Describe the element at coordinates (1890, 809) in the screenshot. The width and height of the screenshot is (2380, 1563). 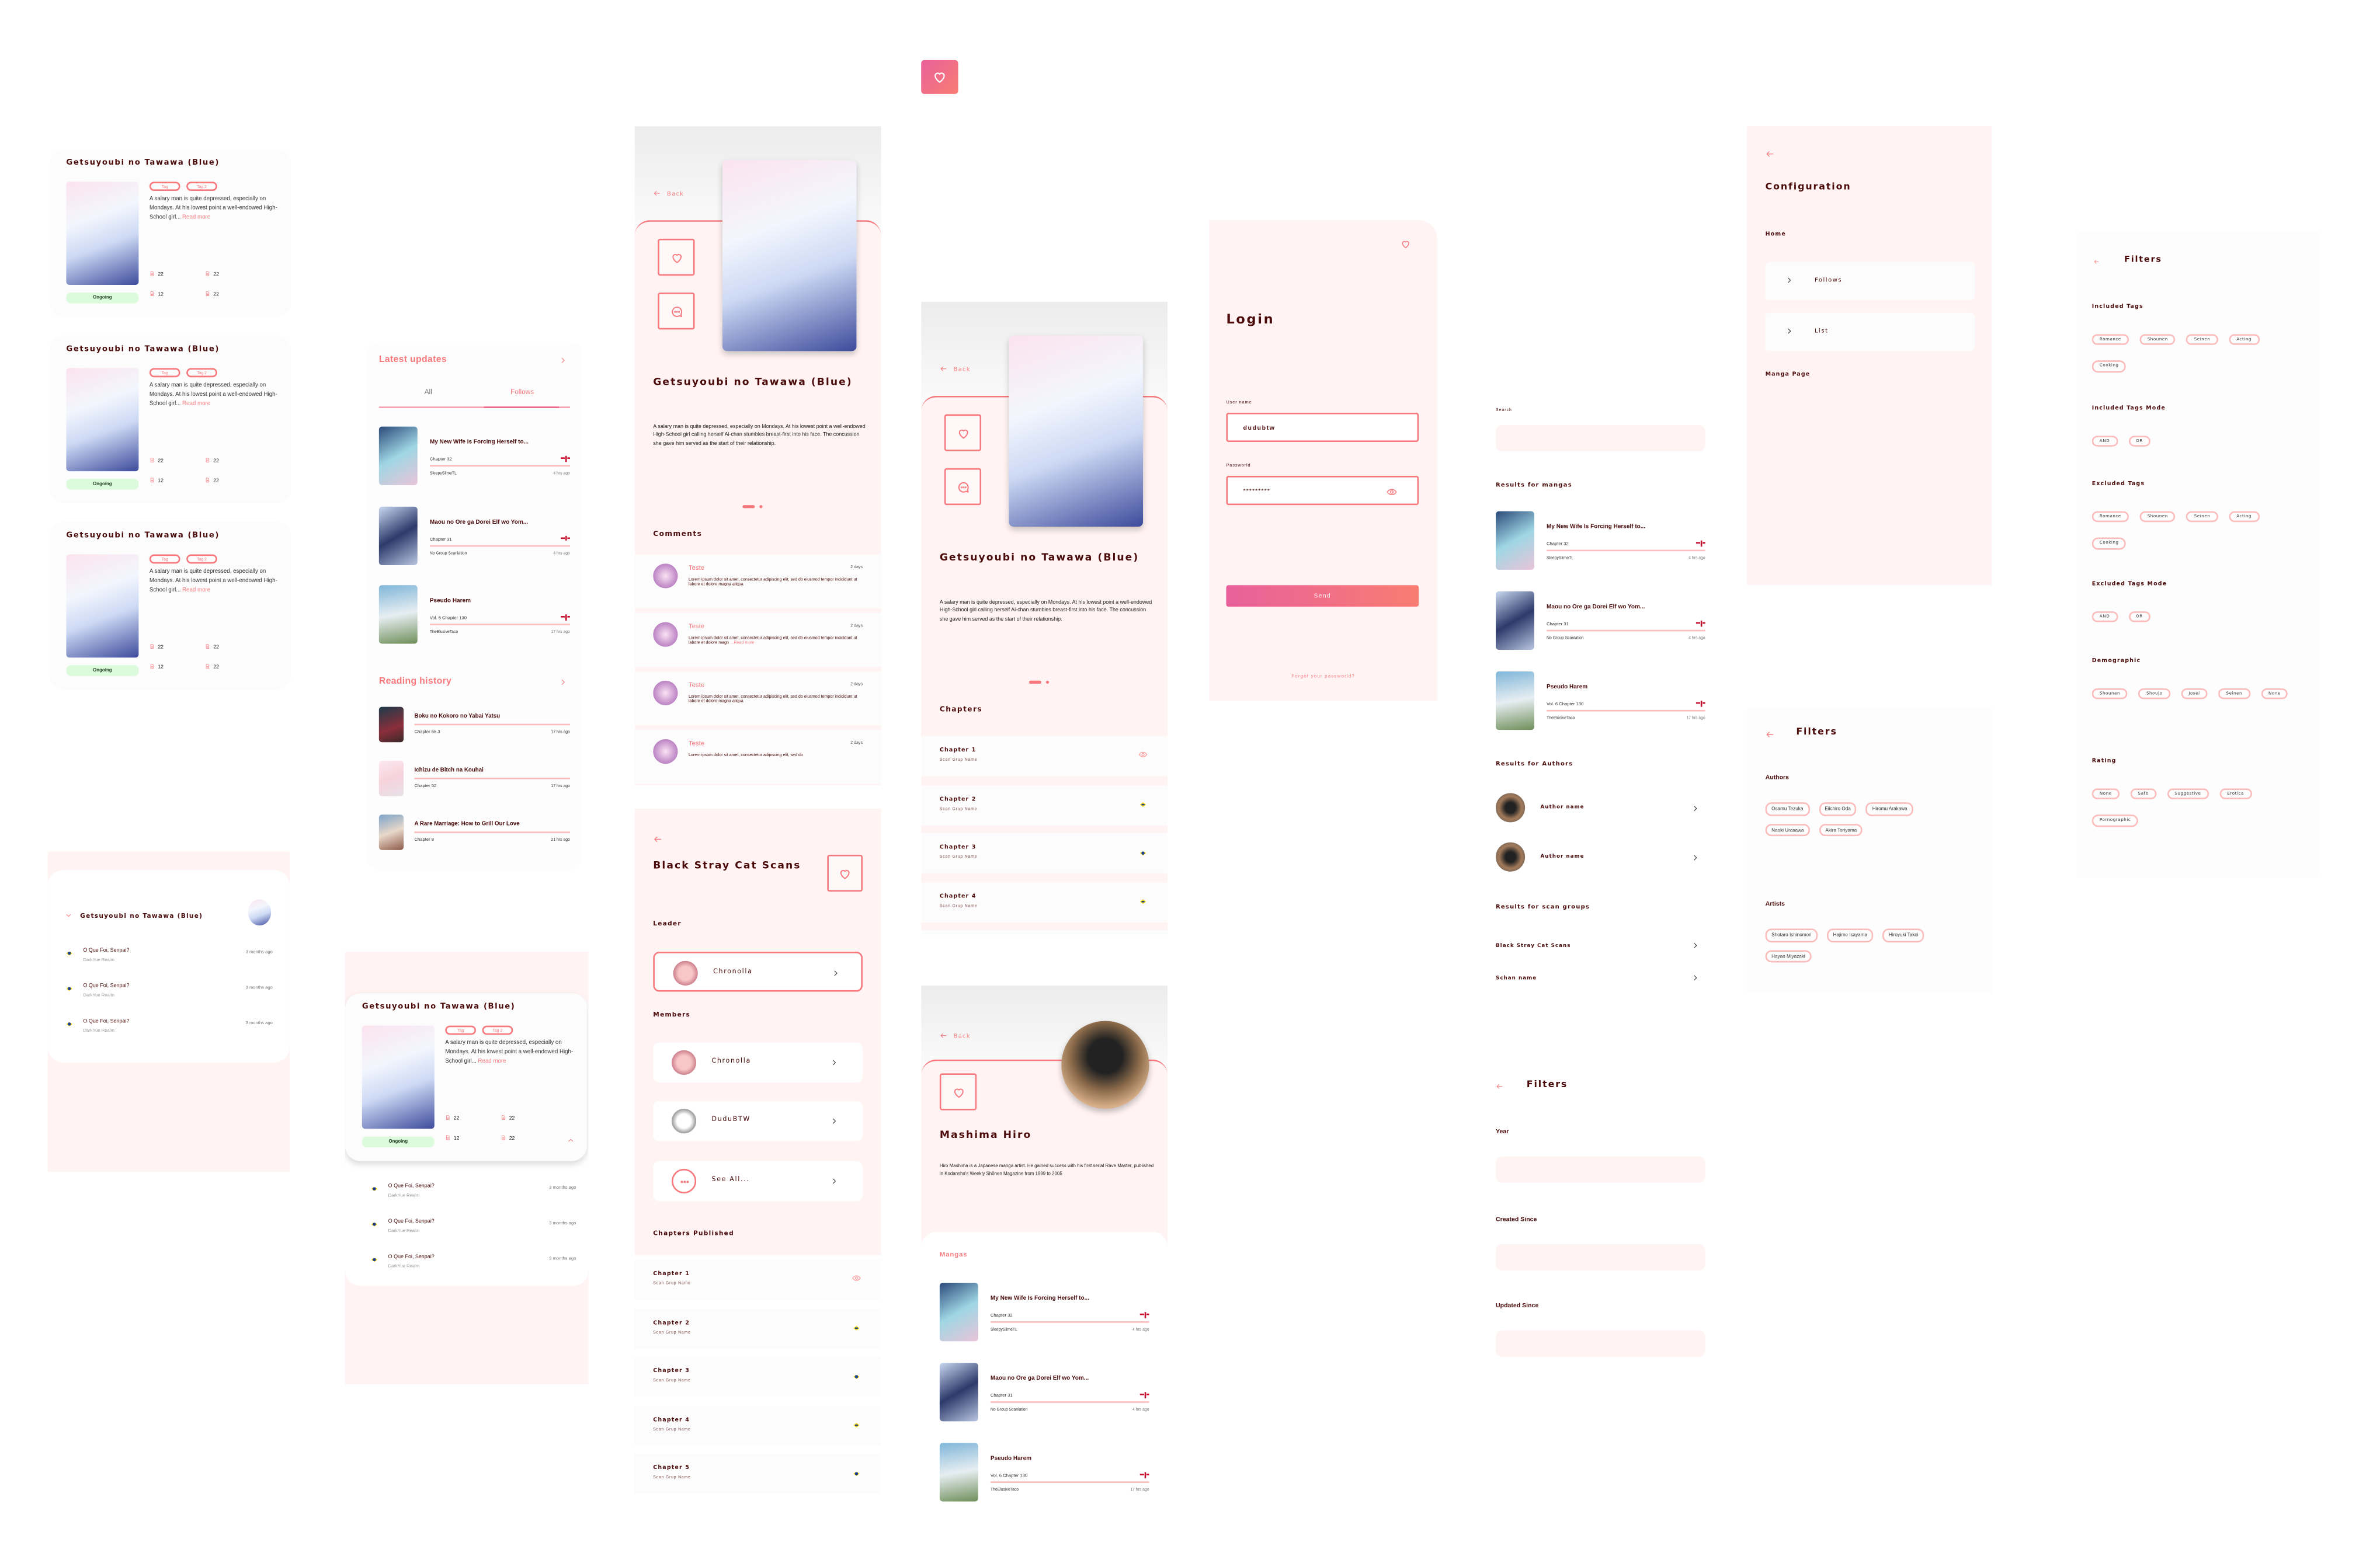
I see `filter-chip: Hiromu Arakawa` at that location.